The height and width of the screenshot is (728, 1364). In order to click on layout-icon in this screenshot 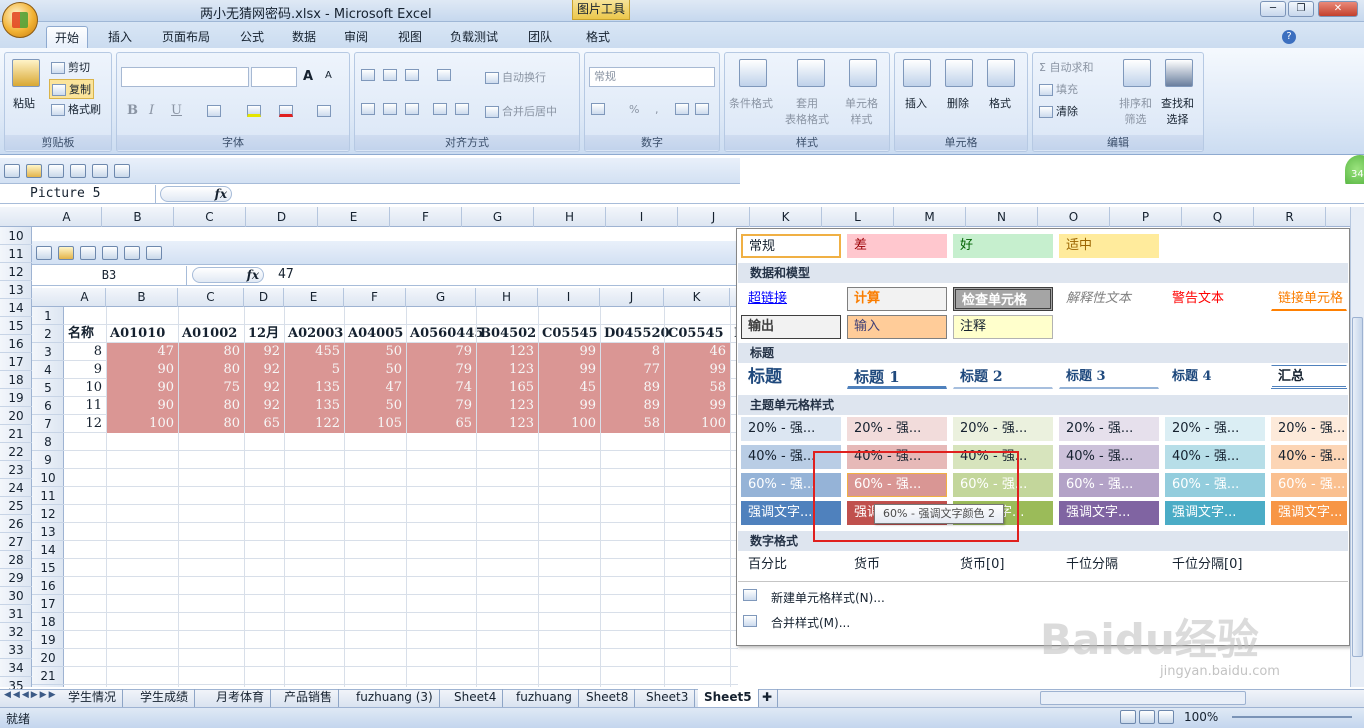, I will do `click(100, 171)`.